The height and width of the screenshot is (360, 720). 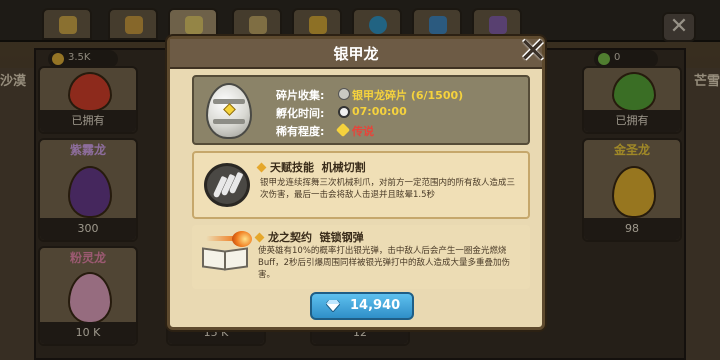 I want to click on talent-name: 机械切割, so click(x=343, y=167).